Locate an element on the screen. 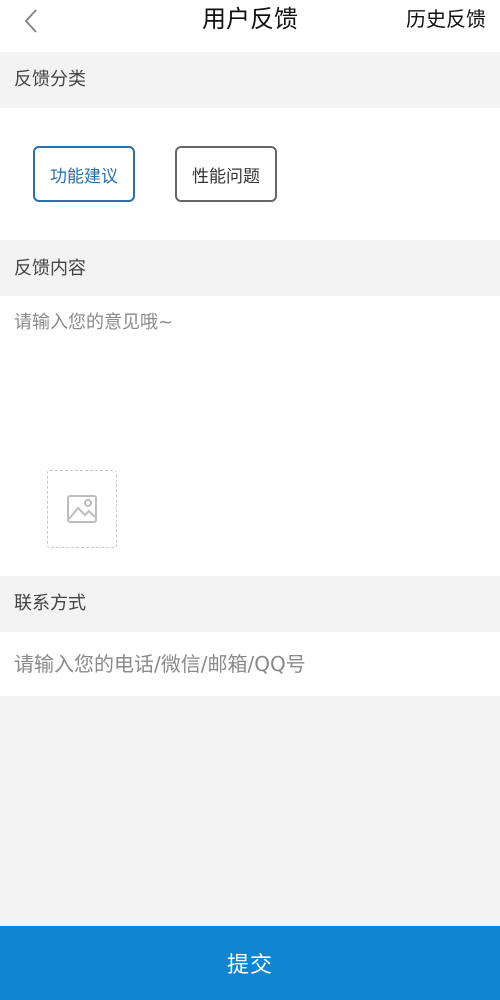 This screenshot has width=500, height=1000. history-feedback-link: 历史反馈 is located at coordinates (446, 19).